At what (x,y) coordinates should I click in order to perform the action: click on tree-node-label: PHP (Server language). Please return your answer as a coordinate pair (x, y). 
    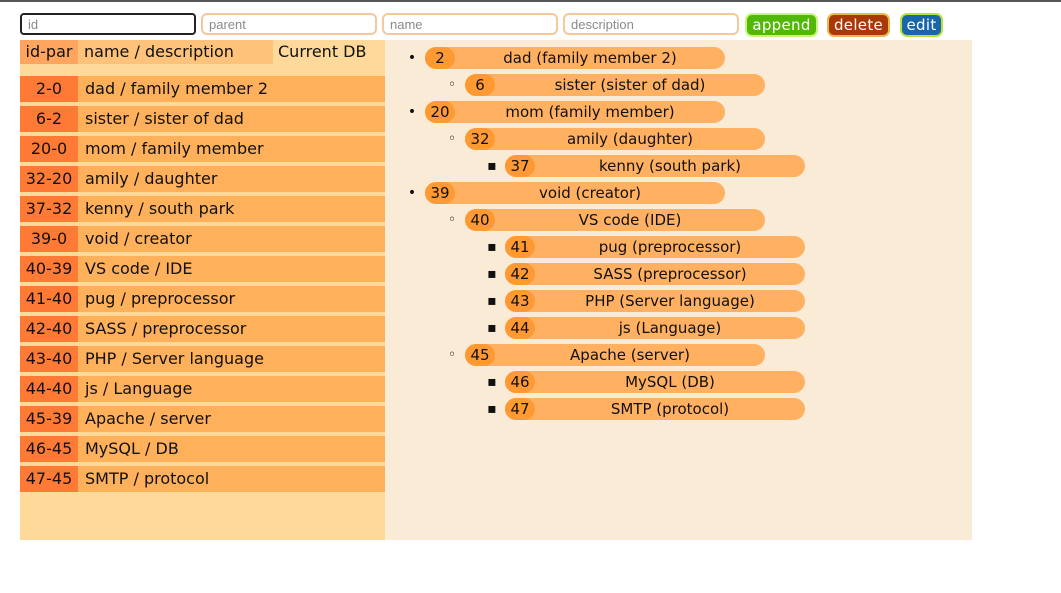
    Looking at the image, I should click on (670, 301).